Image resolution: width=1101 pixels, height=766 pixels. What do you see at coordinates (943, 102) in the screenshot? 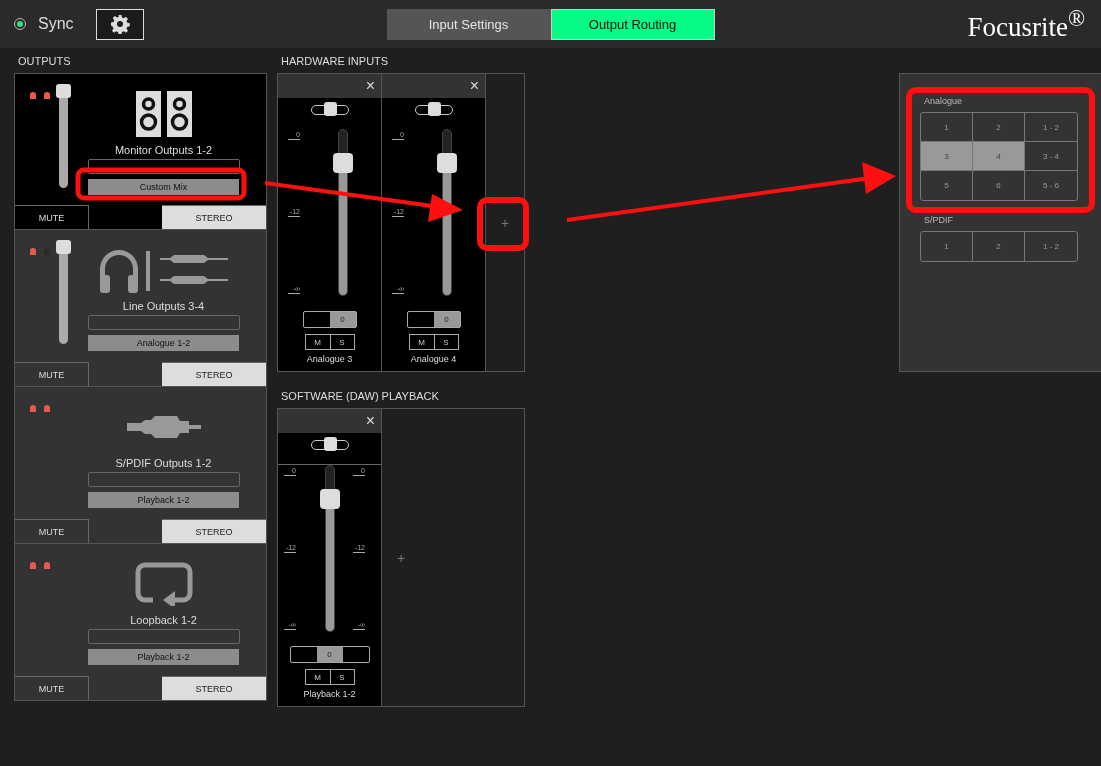
I see `group-title: Analogue` at bounding box center [943, 102].